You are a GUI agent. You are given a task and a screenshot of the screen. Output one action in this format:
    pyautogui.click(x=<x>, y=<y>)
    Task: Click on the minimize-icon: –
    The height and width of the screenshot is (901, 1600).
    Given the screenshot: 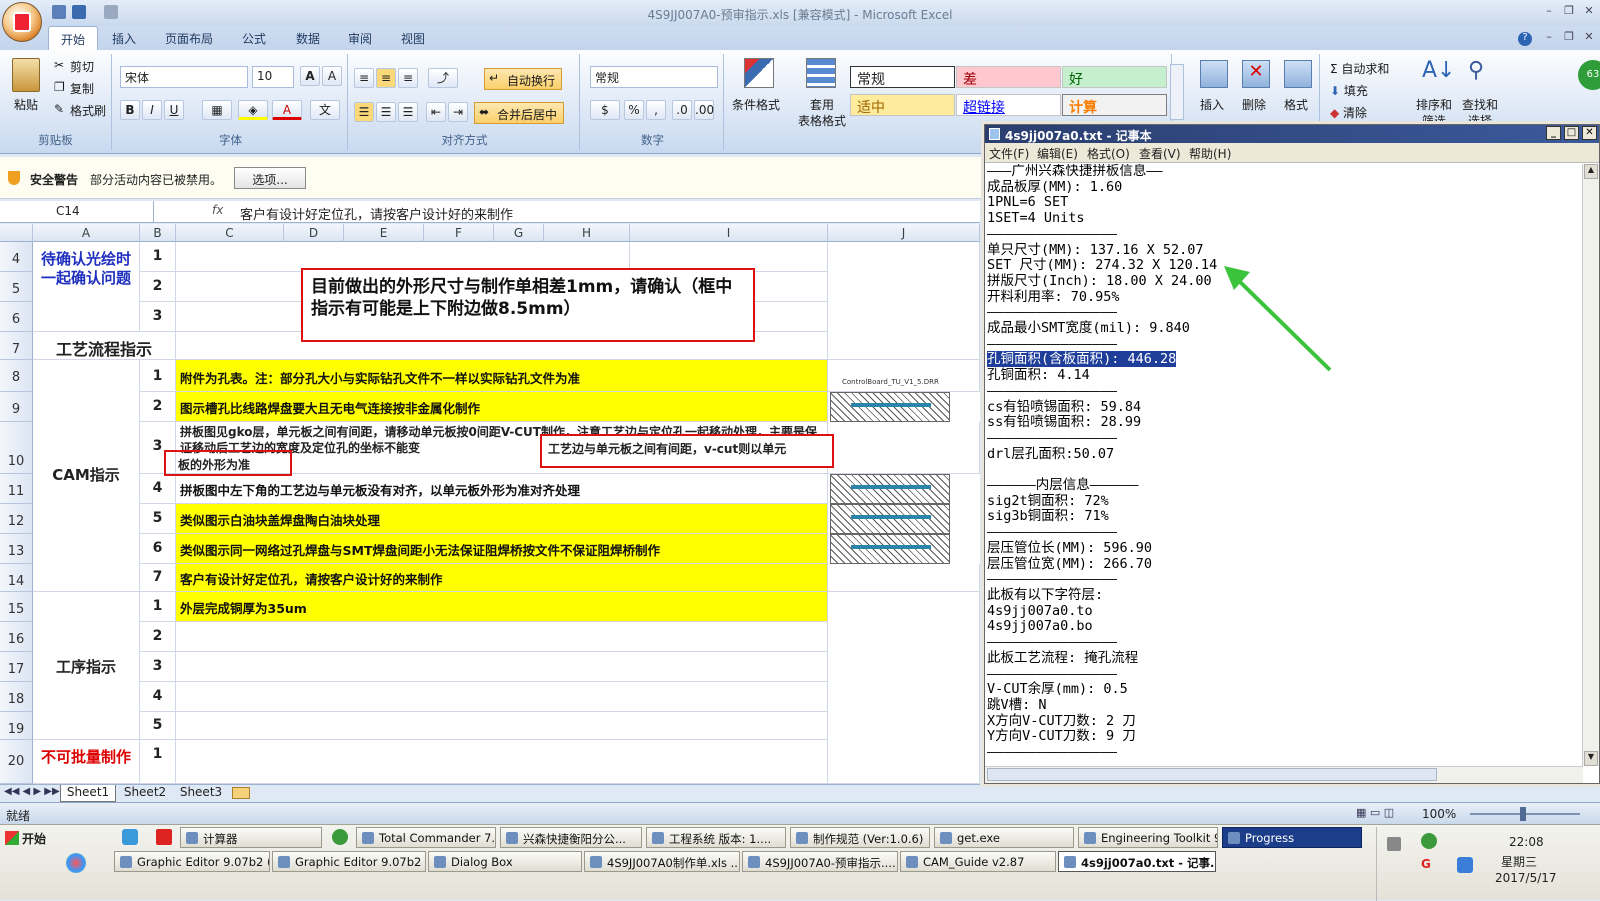 What is the action you would take?
    pyautogui.click(x=1549, y=11)
    